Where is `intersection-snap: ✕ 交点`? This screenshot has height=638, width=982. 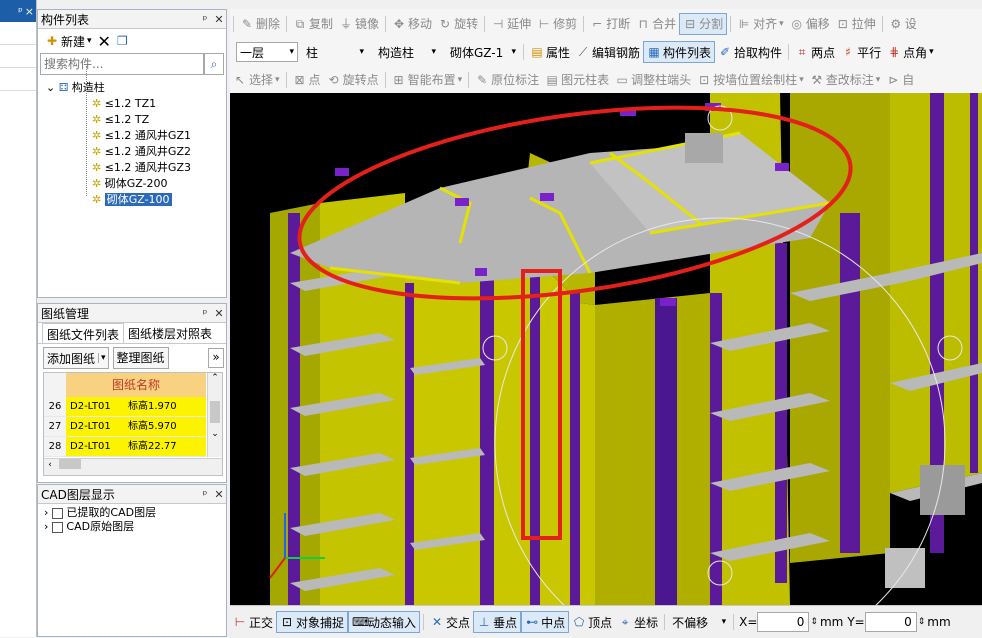 intersection-snap: ✕ 交点 is located at coordinates (450, 622).